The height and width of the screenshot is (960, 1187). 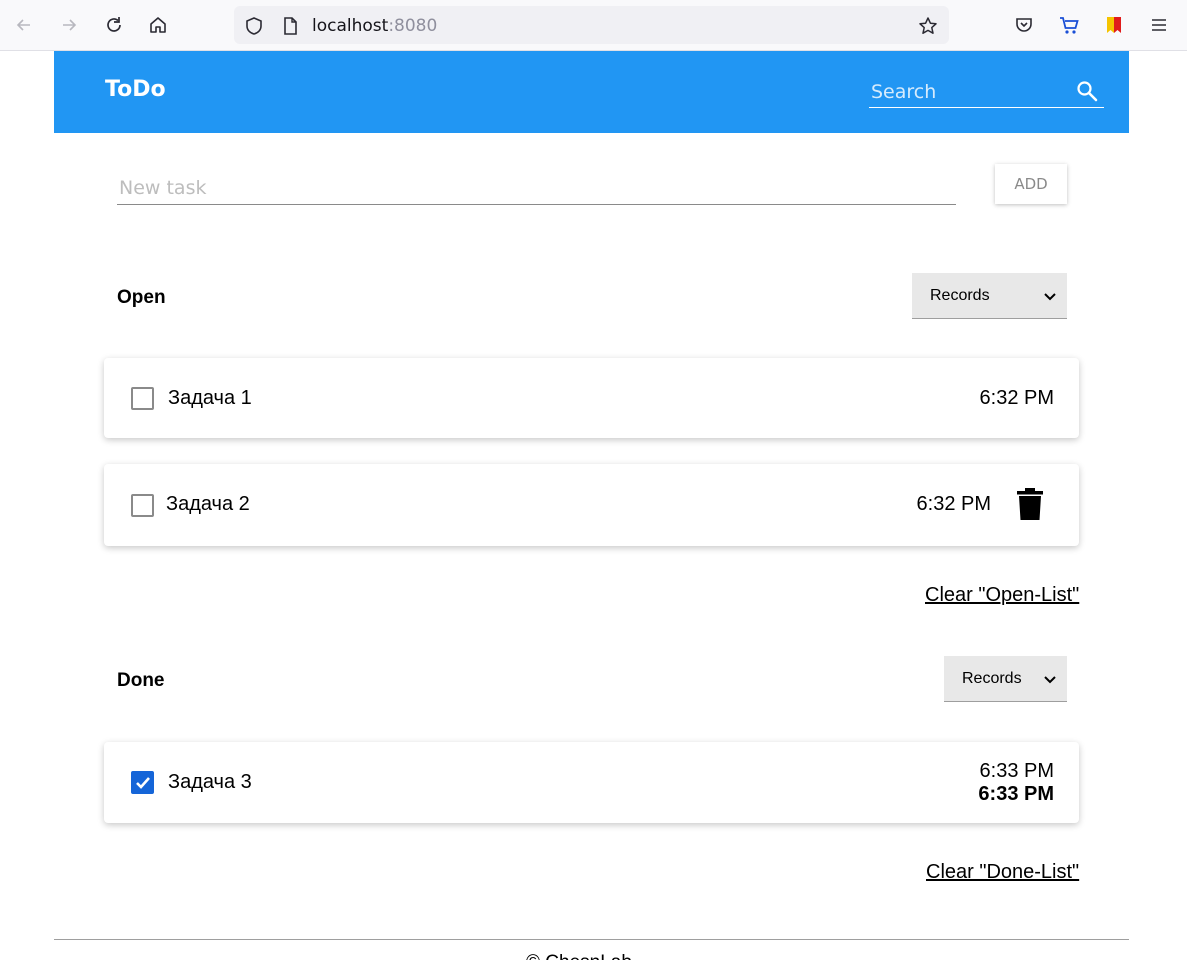 I want to click on hamburger-menu-icon, so click(x=1159, y=25).